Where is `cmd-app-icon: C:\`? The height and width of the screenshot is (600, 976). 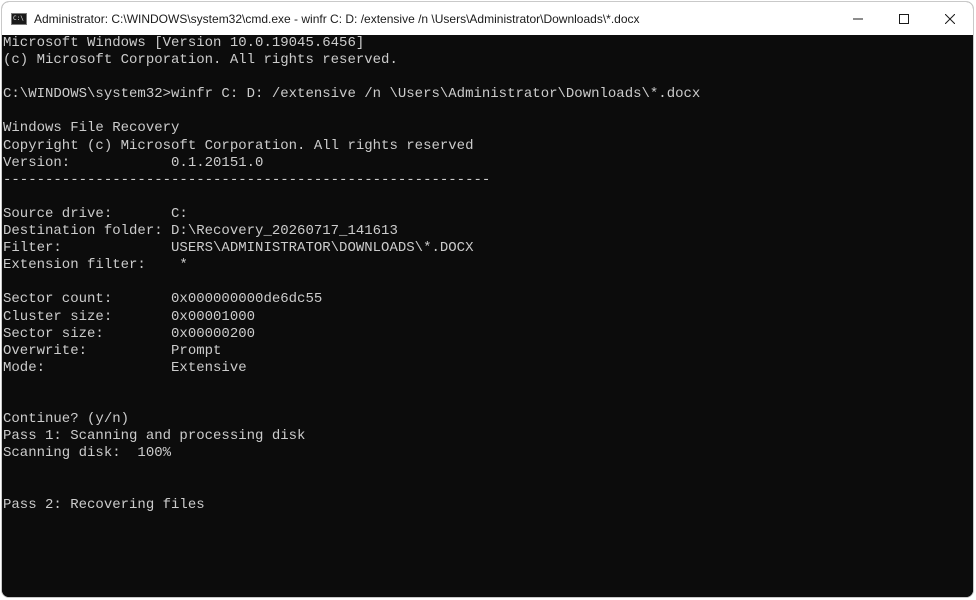 cmd-app-icon: C:\ is located at coordinates (19, 18).